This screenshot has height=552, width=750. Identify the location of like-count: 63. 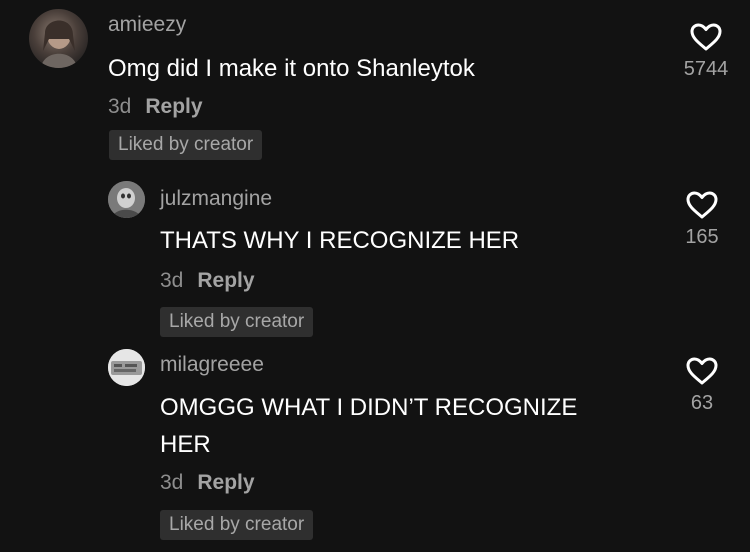
(702, 403).